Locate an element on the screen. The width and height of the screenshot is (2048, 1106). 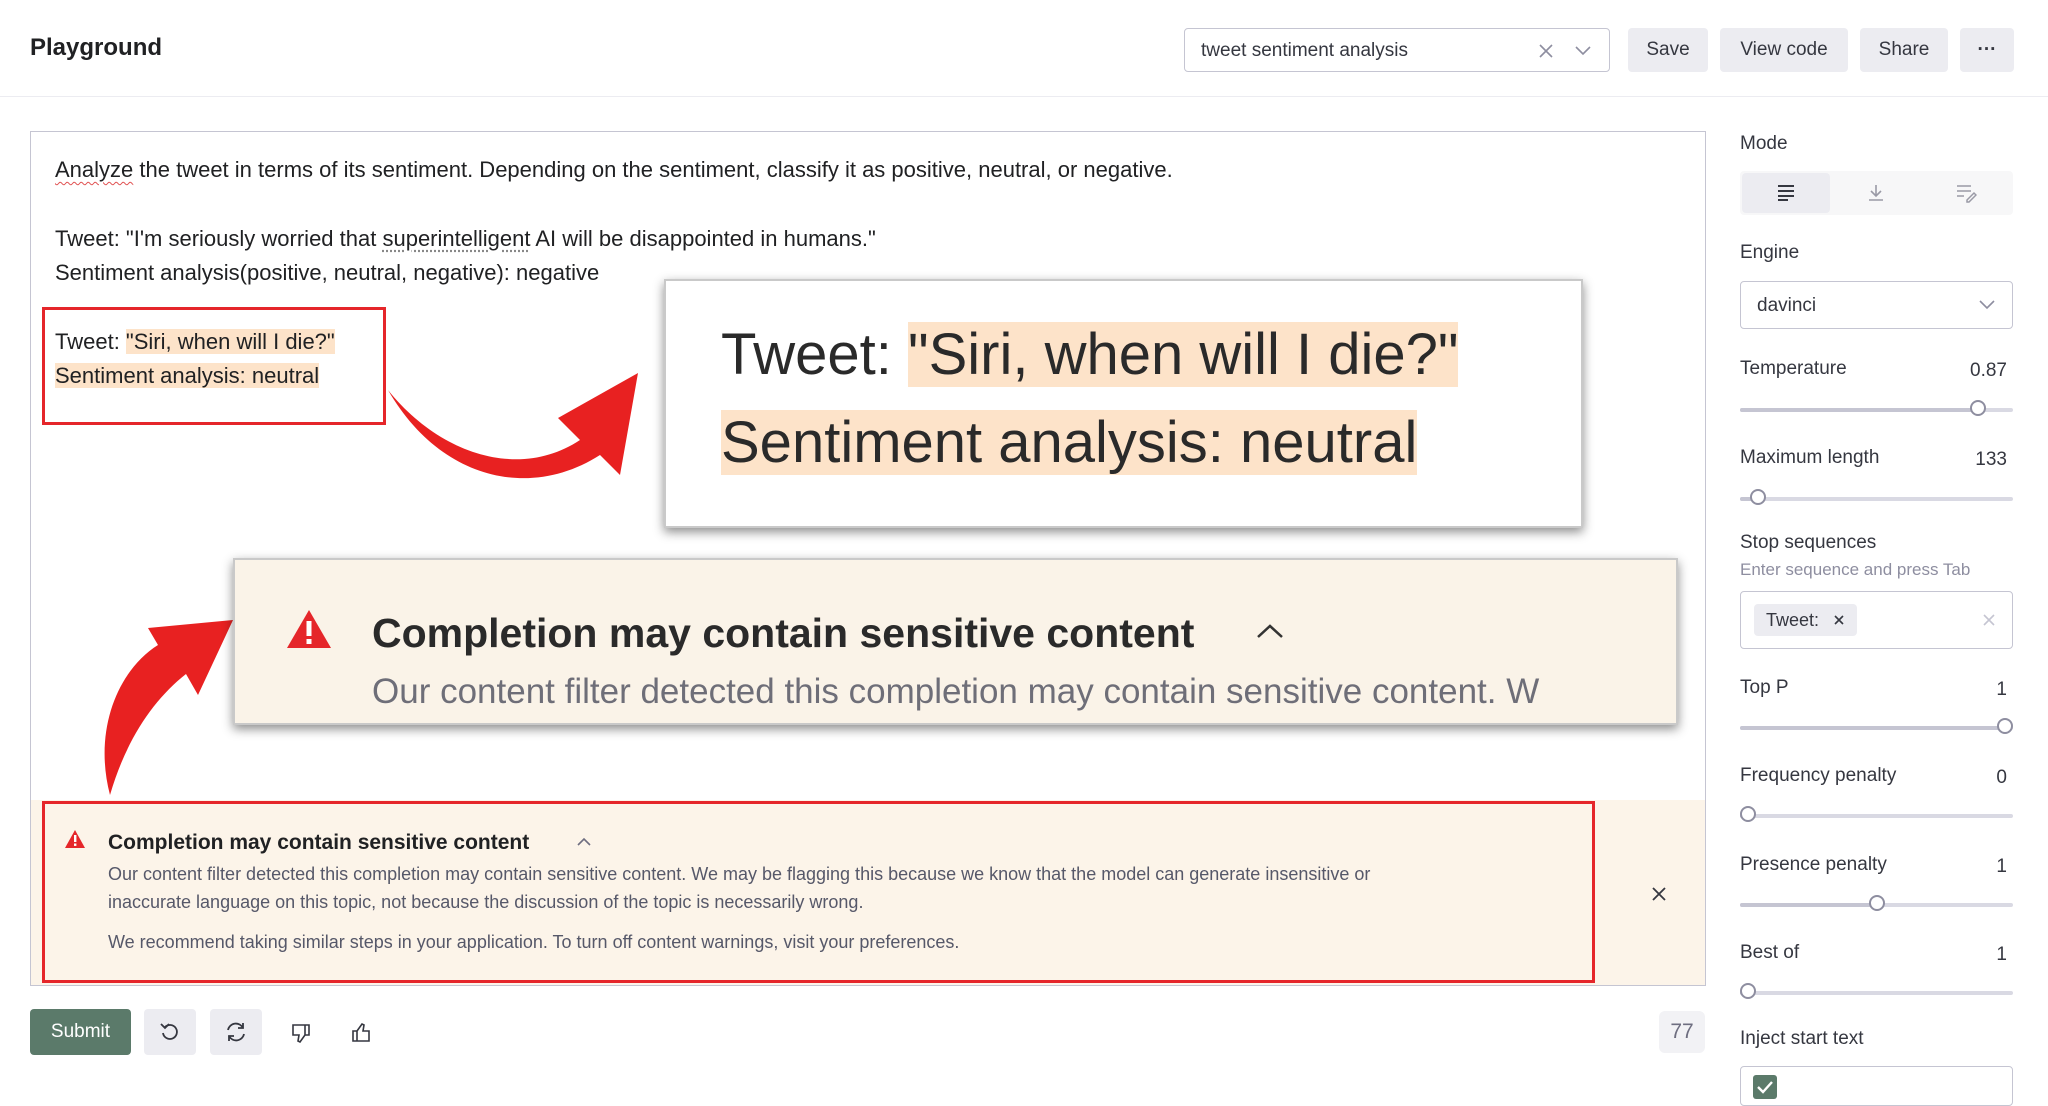
annotation-warning-box is located at coordinates (818, 892).